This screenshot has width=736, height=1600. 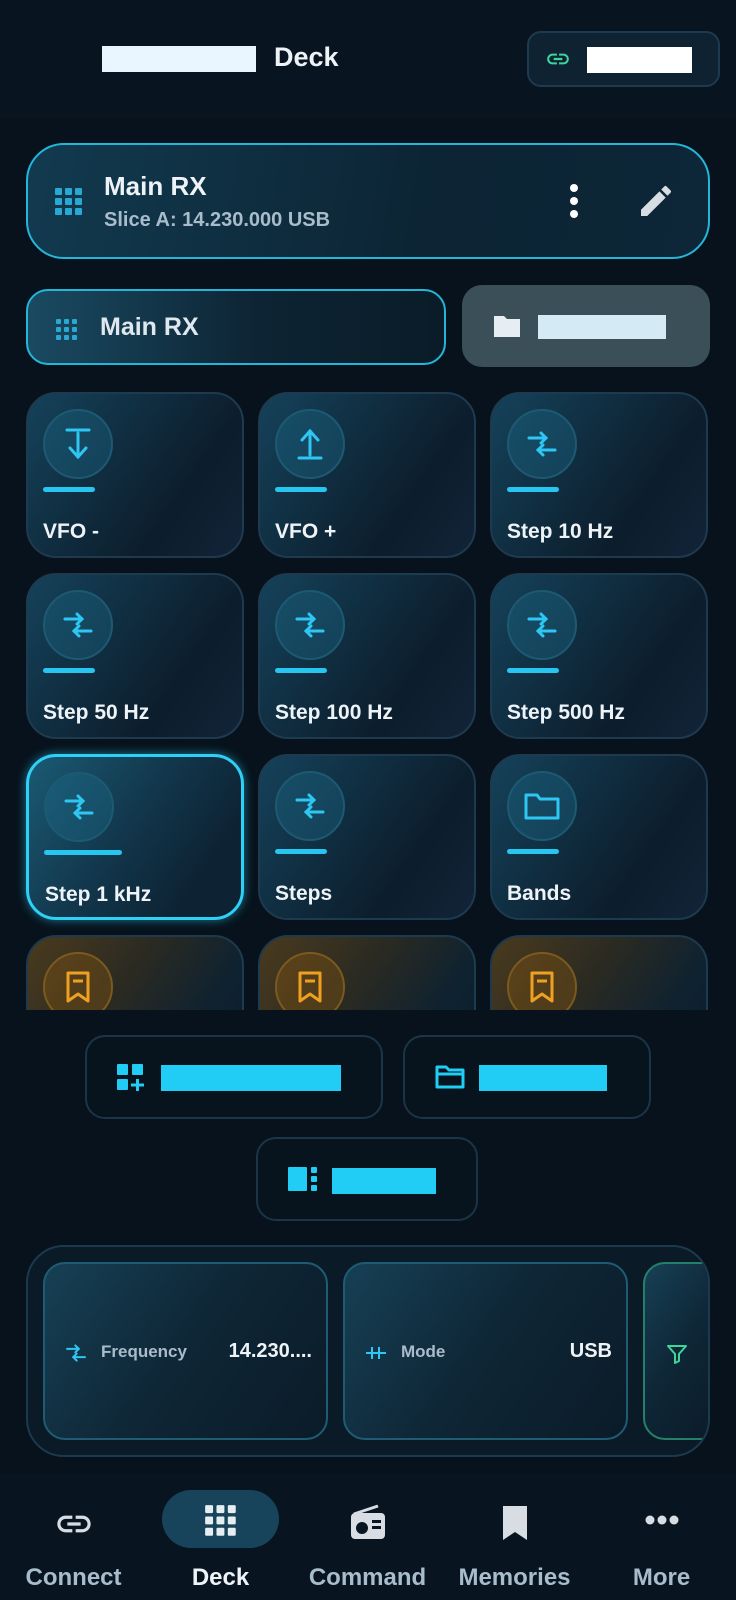 What do you see at coordinates (135, 656) in the screenshot?
I see `tile-step-50hz: Step 50 Hz` at bounding box center [135, 656].